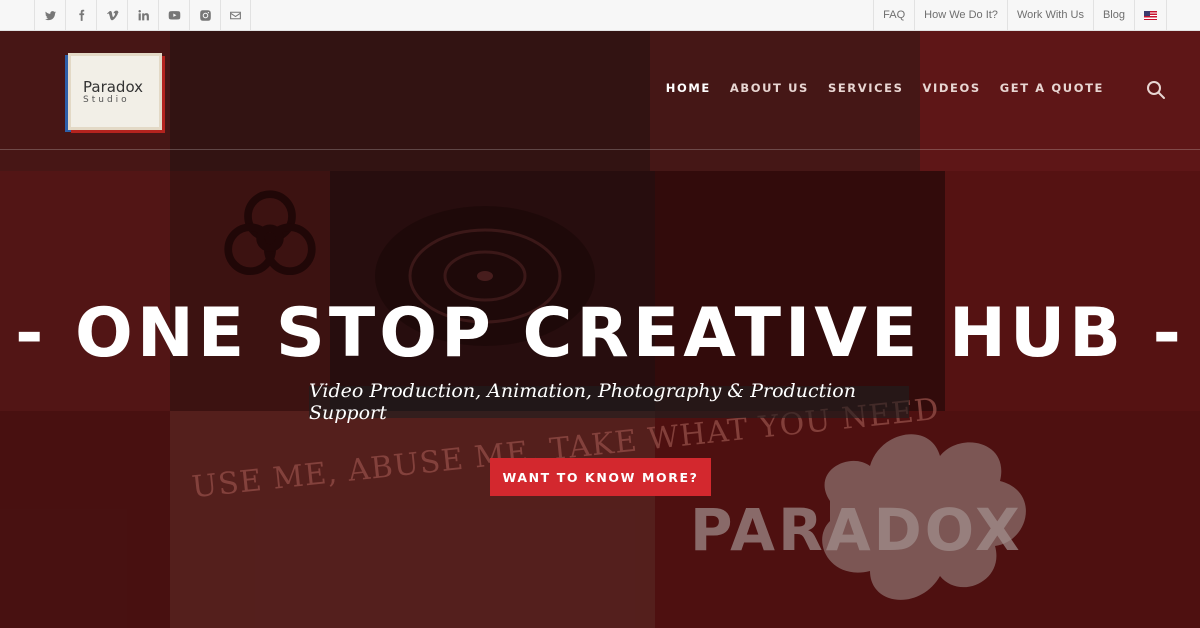 This screenshot has height=628, width=1200. Describe the element at coordinates (1052, 88) in the screenshot. I see `nav-item-get-a-quote: GET A QUOTE` at that location.